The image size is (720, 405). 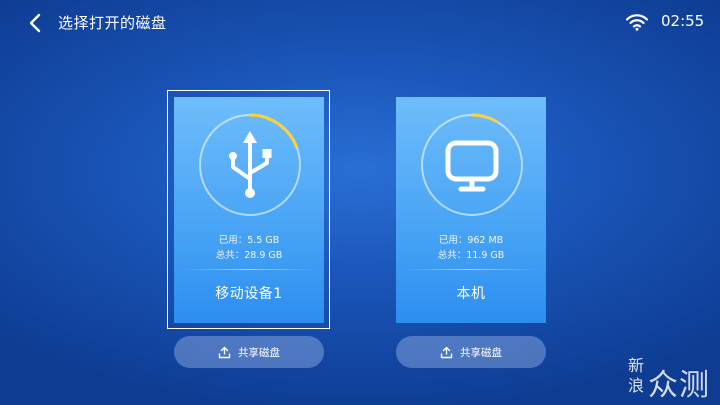 I want to click on wifi-icon, so click(x=637, y=22).